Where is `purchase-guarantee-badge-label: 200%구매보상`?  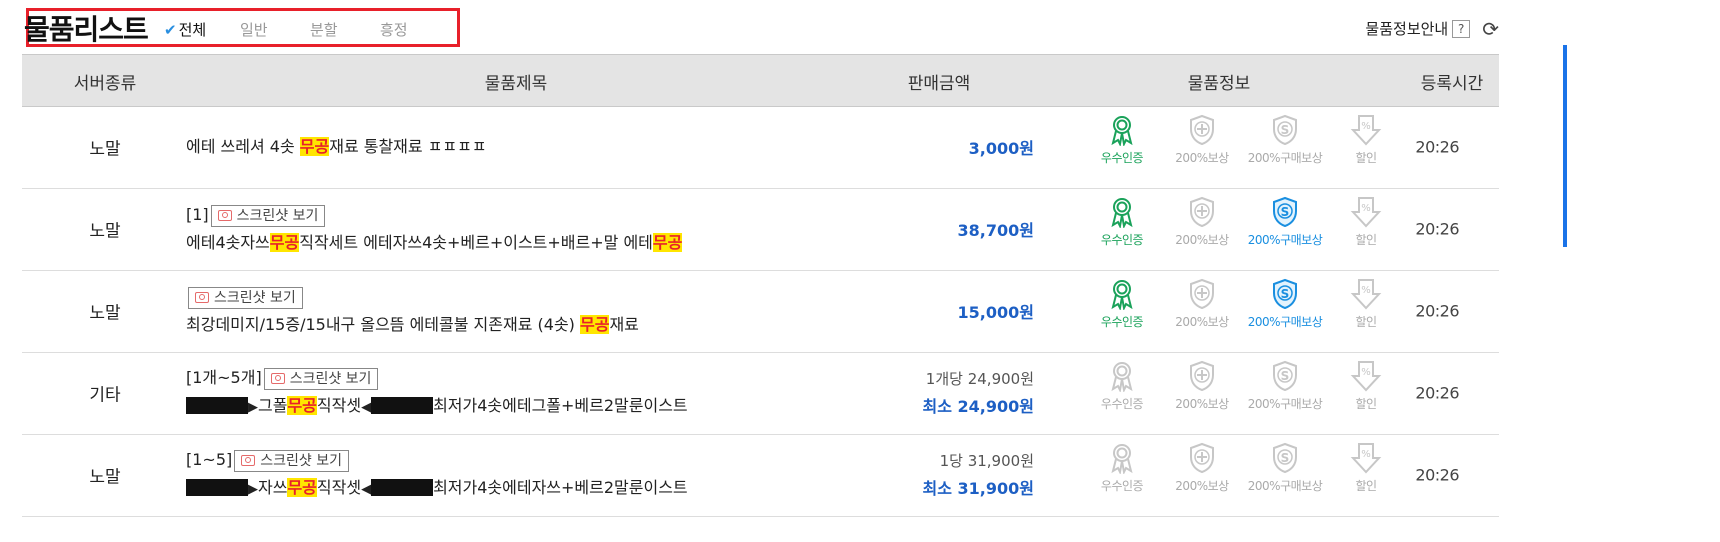
purchase-guarantee-badge-label: 200%구매보상 is located at coordinates (1285, 240).